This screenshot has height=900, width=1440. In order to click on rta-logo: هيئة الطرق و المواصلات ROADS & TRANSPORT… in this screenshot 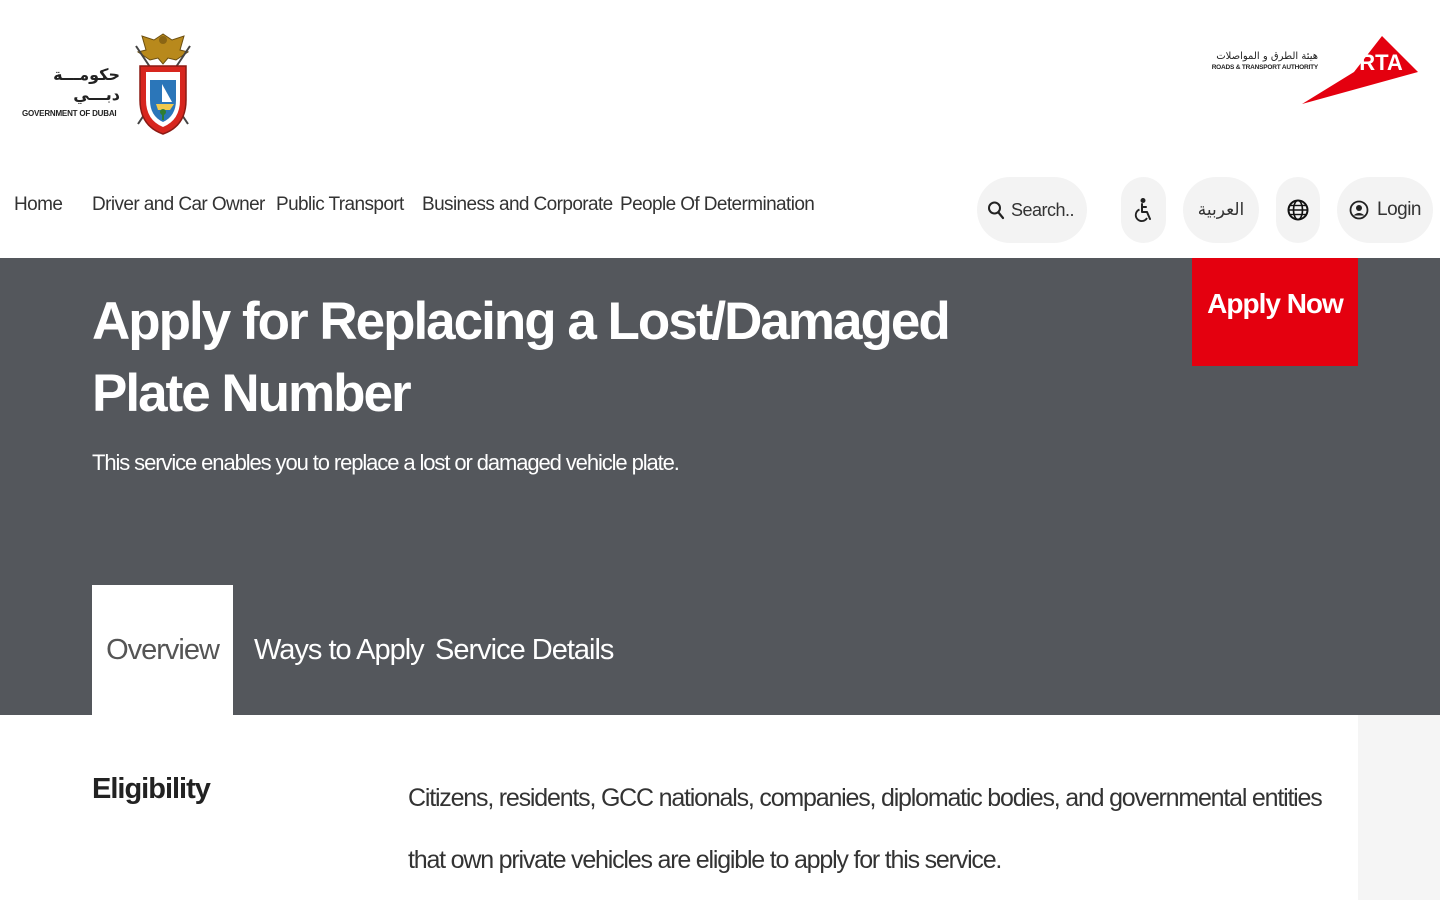, I will do `click(1304, 70)`.